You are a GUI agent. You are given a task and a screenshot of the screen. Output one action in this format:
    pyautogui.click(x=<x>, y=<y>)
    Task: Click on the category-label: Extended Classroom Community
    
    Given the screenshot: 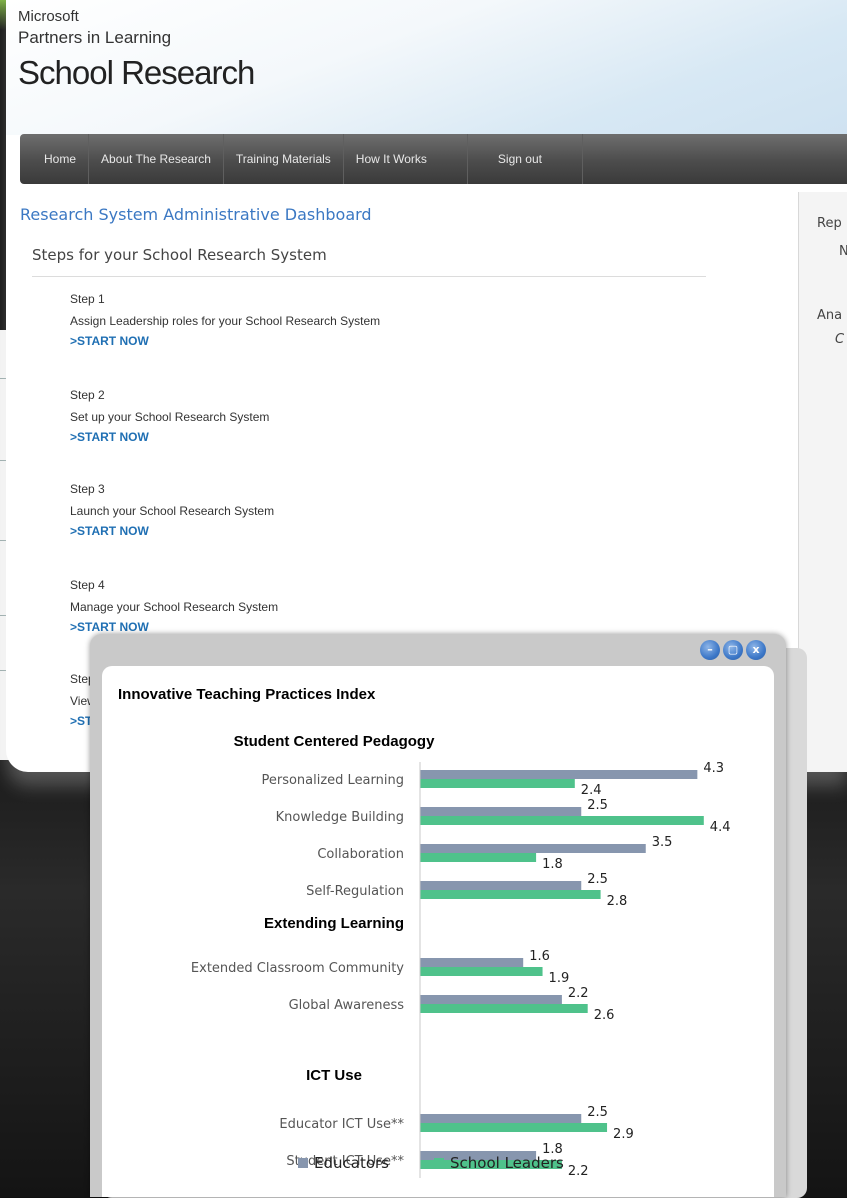 What is the action you would take?
    pyautogui.click(x=297, y=968)
    